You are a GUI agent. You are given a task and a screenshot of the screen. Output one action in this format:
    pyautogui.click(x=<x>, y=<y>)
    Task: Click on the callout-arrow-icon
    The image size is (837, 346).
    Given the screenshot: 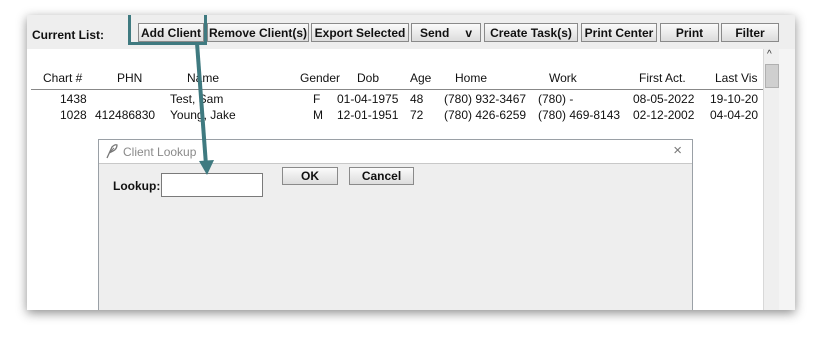 What is the action you would take?
    pyautogui.click(x=204, y=108)
    